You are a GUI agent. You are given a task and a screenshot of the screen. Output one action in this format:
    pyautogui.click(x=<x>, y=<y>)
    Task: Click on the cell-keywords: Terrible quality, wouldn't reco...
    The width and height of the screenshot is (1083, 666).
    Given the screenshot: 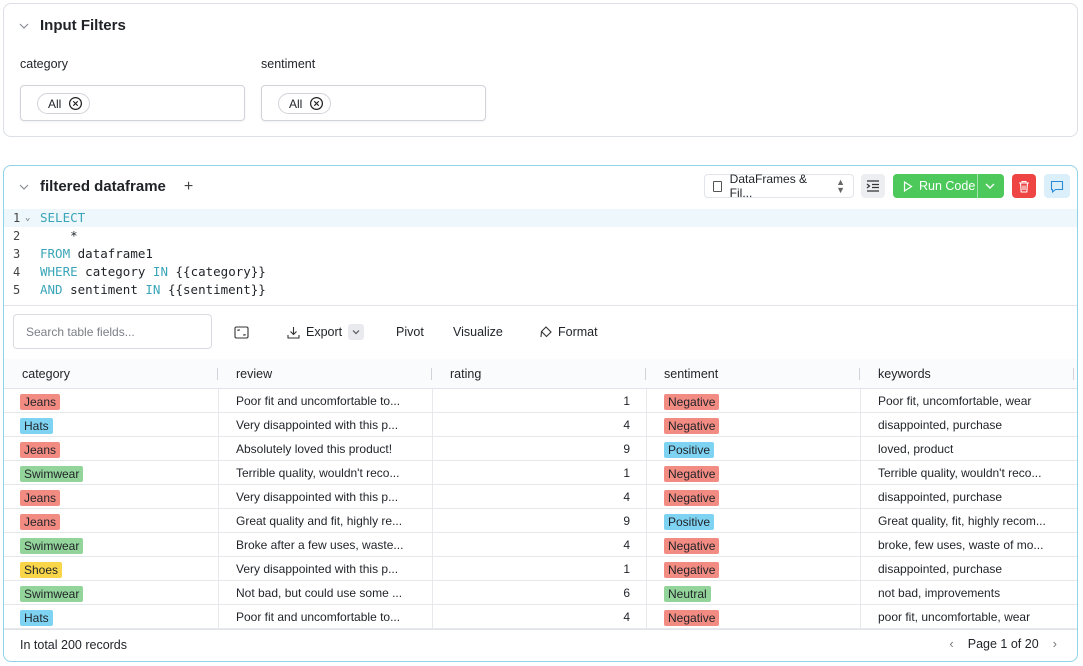 What is the action you would take?
    pyautogui.click(x=969, y=473)
    